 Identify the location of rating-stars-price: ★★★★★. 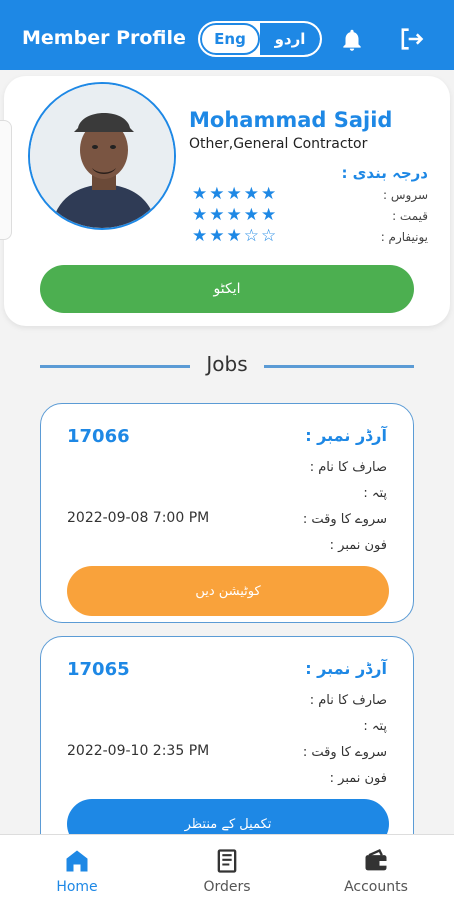
(235, 215).